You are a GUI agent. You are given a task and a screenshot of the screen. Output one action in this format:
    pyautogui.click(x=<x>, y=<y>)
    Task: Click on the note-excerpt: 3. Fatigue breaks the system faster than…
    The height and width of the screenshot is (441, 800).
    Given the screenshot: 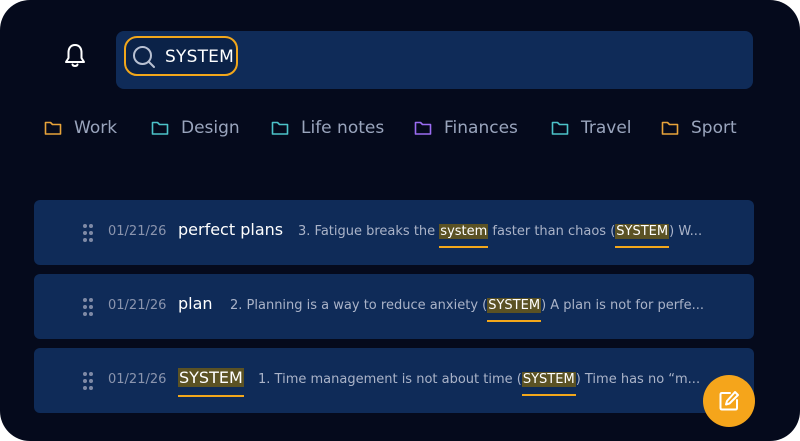 What is the action you would take?
    pyautogui.click(x=500, y=231)
    